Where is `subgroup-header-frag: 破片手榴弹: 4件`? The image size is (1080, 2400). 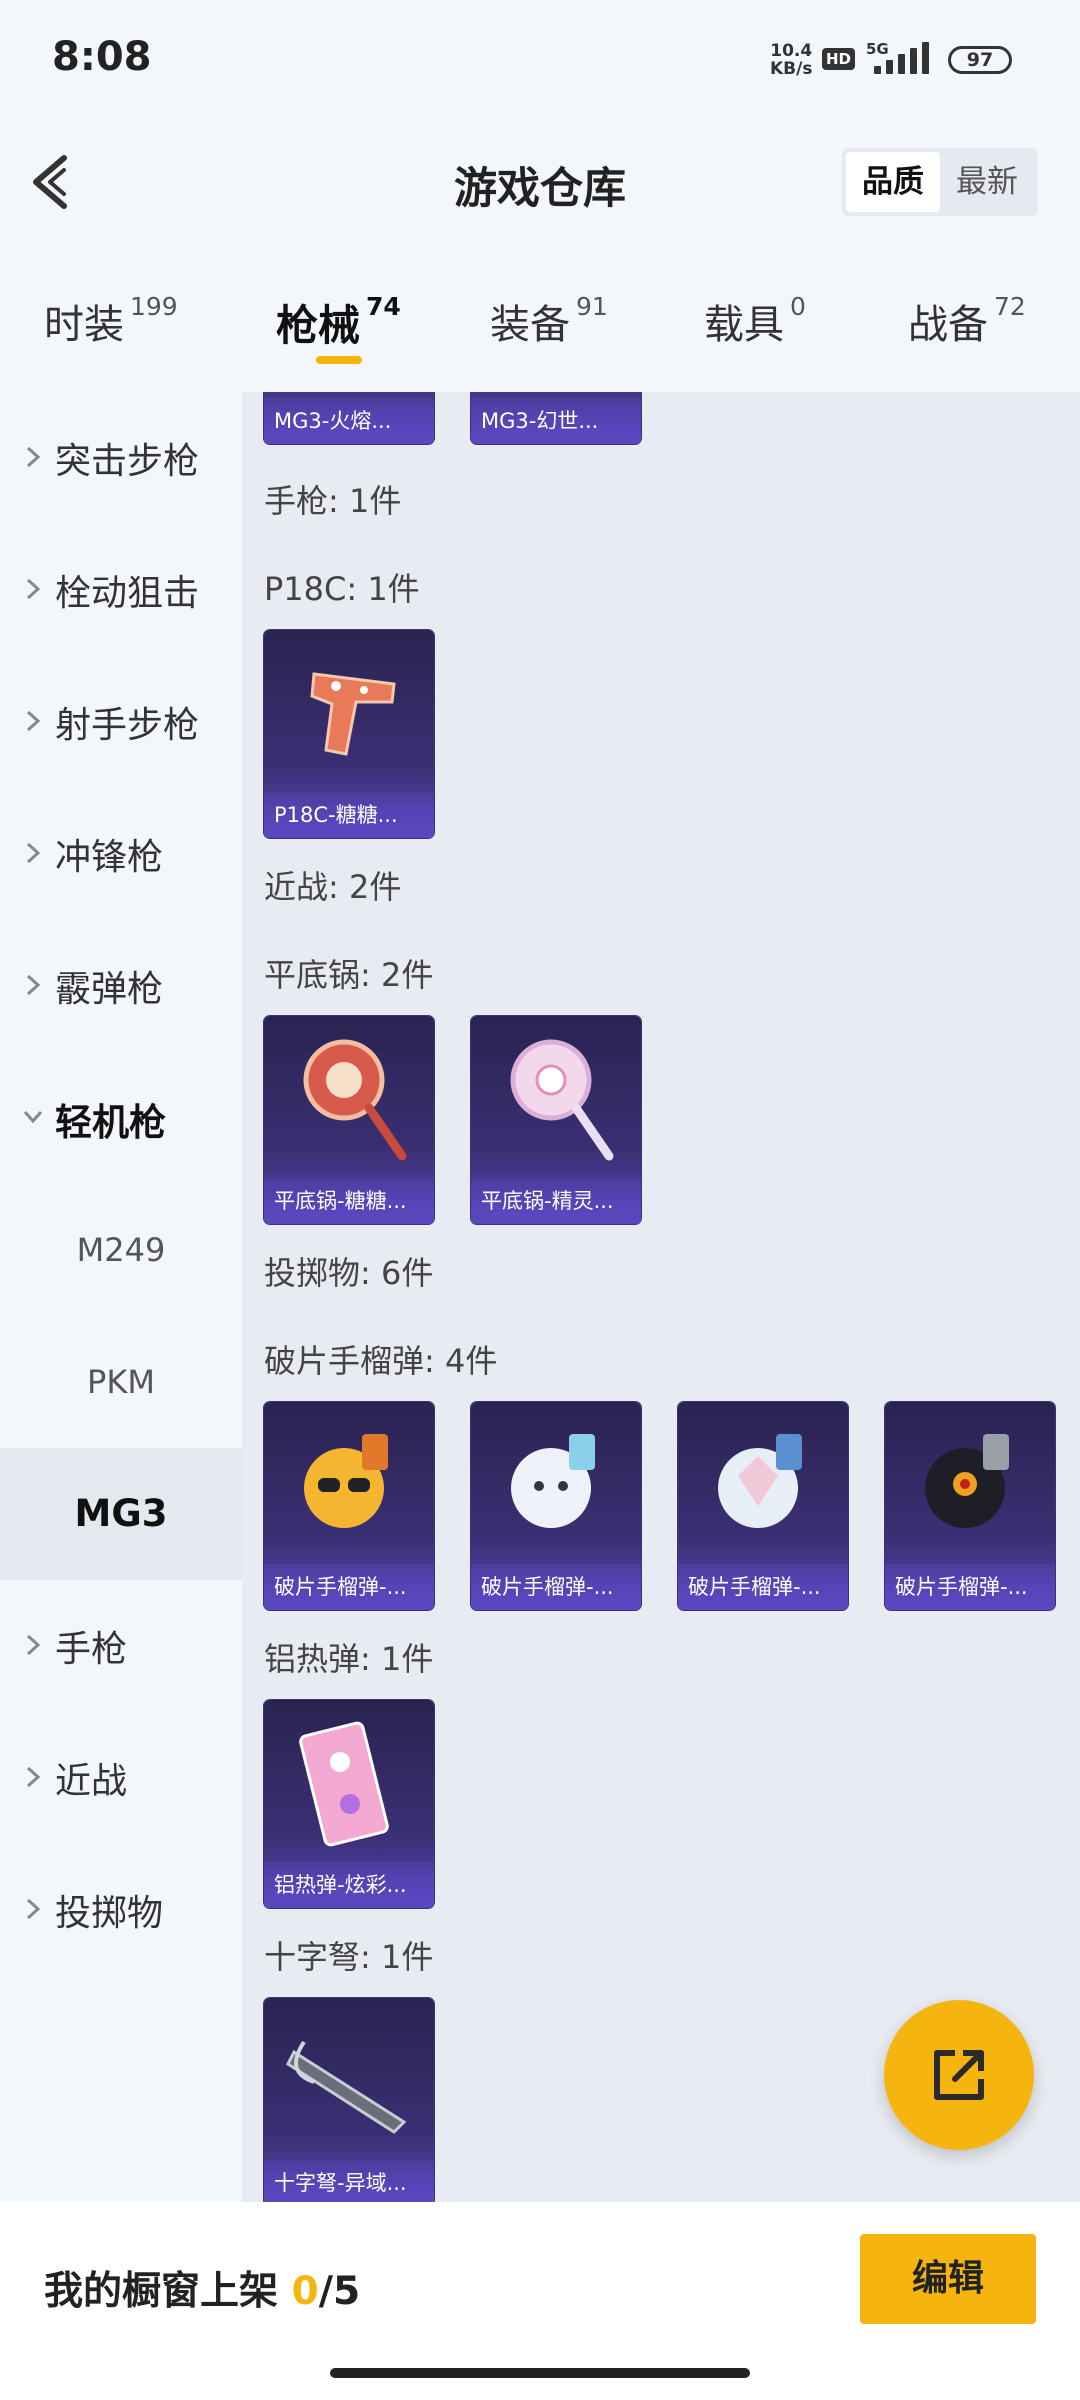 subgroup-header-frag: 破片手榴弹: 4件 is located at coordinates (381, 1361).